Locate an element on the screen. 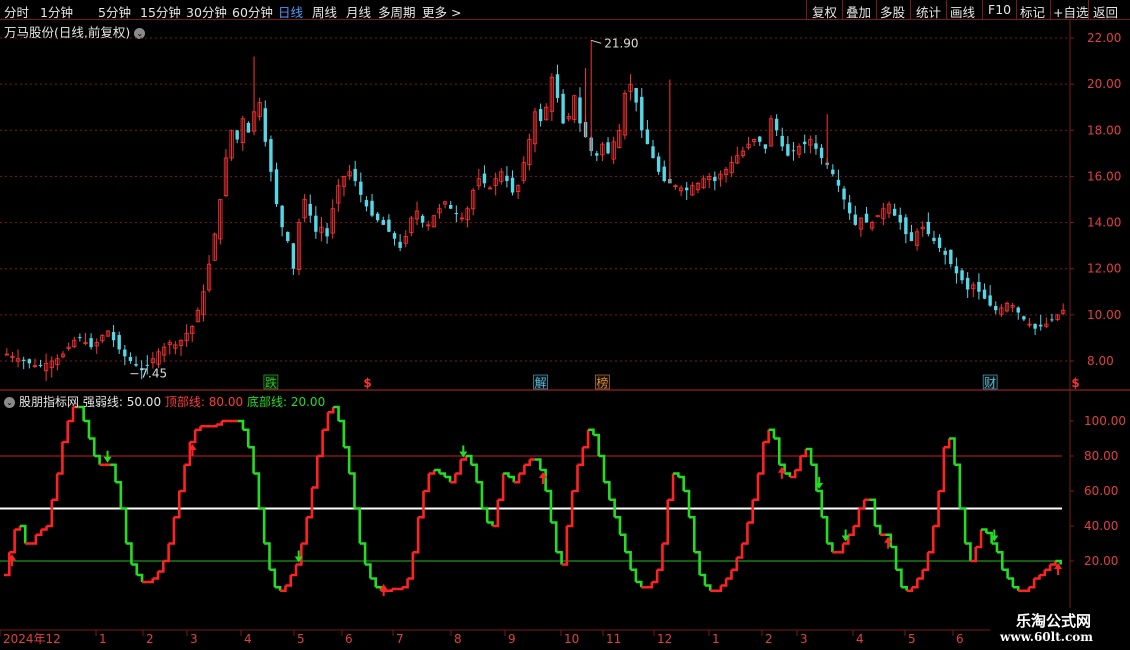 This screenshot has width=1130, height=650. indicator-title: ⌄ 股朋指标网 强弱线: 50.00 顶部线: 80.00 底部线: 20.00 is located at coordinates (164, 401).